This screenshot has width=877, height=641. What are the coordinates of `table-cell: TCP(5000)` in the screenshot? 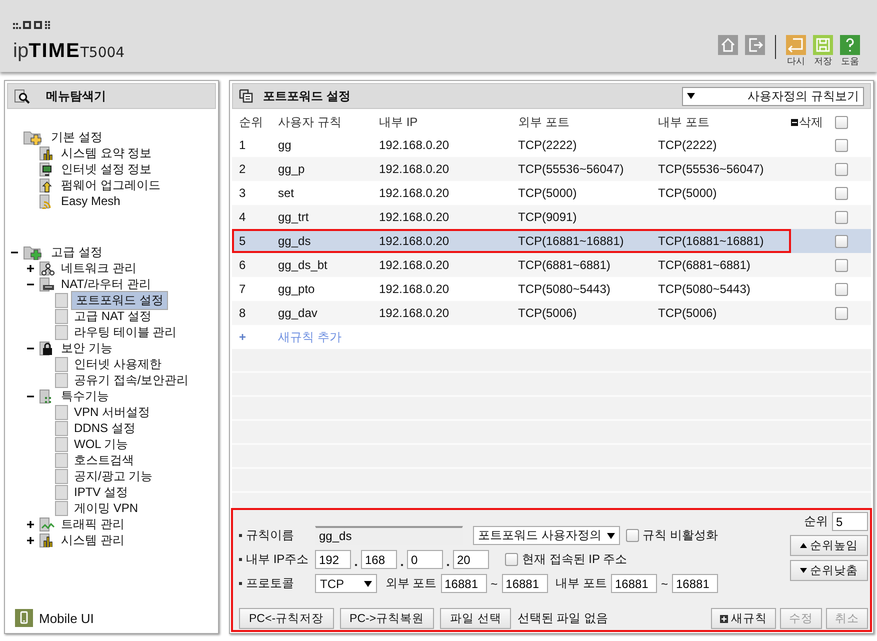 It's located at (547, 193).